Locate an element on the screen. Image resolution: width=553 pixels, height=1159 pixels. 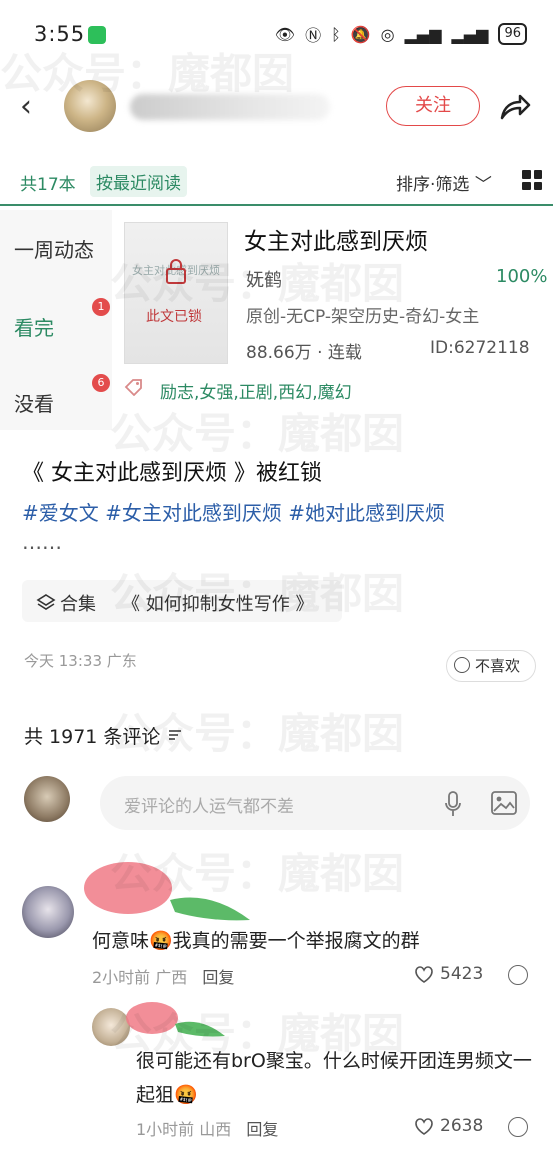
comment-text: 很可能还有brO聚宝。什么时候开团连男频文一起狙🤬 is located at coordinates (334, 1078).